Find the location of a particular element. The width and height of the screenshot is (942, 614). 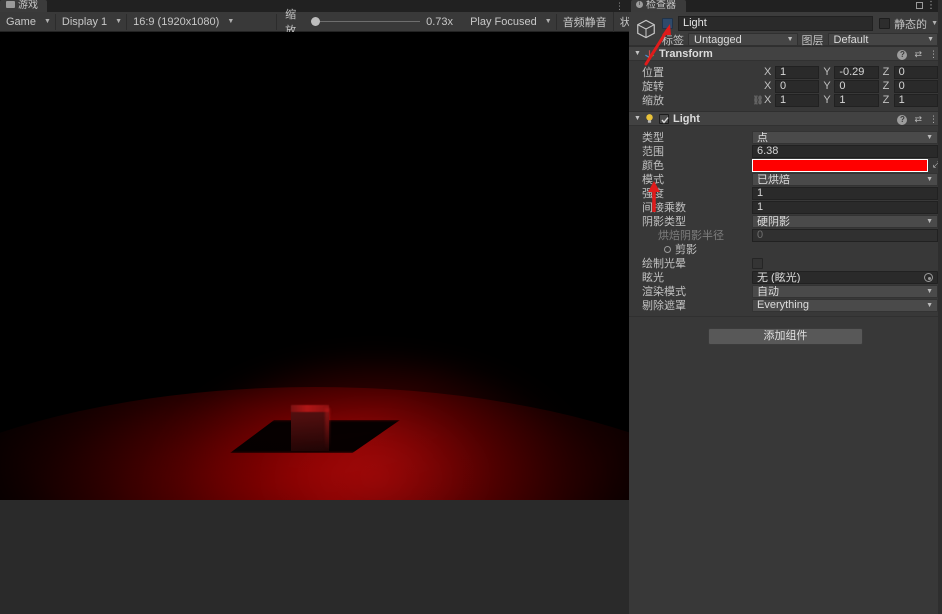

transform-header-actions: ? ⇄ ⋮ is located at coordinates (917, 54).